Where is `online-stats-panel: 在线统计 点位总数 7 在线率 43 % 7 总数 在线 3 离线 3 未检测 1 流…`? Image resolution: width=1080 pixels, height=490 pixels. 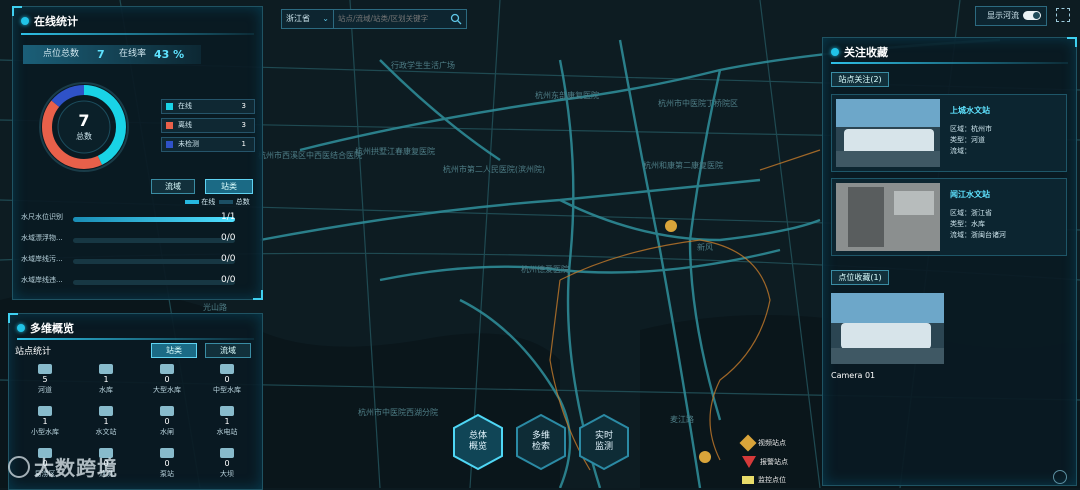 online-stats-panel: 在线统计 点位总数 7 在线率 43 % 7 总数 在线 3 离线 3 未检测 1 流… is located at coordinates (137, 153).